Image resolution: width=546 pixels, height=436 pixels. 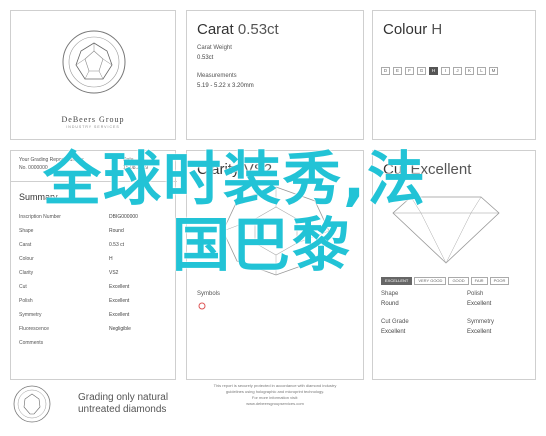 I want to click on summary-row-label: Polish, so click(x=26, y=301).